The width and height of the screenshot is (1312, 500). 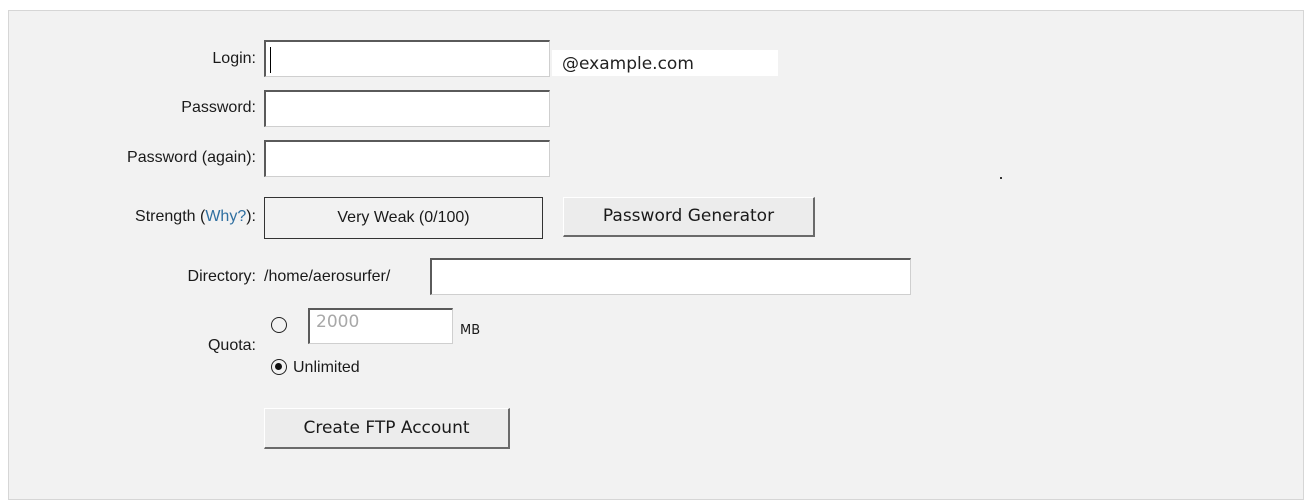 What do you see at coordinates (221, 276) in the screenshot?
I see `directory-label: Directory:` at bounding box center [221, 276].